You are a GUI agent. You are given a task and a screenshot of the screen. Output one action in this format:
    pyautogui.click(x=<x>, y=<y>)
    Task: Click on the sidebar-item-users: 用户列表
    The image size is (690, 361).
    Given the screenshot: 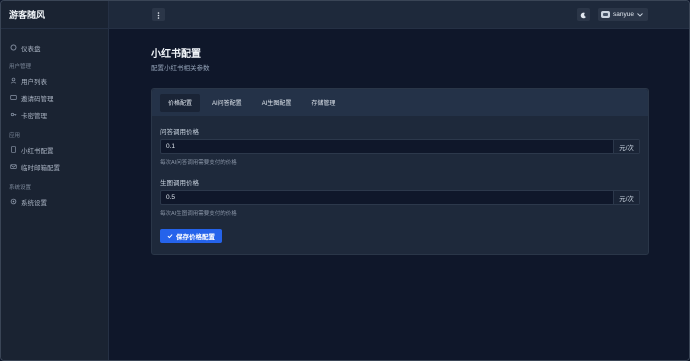 What is the action you would take?
    pyautogui.click(x=54, y=80)
    